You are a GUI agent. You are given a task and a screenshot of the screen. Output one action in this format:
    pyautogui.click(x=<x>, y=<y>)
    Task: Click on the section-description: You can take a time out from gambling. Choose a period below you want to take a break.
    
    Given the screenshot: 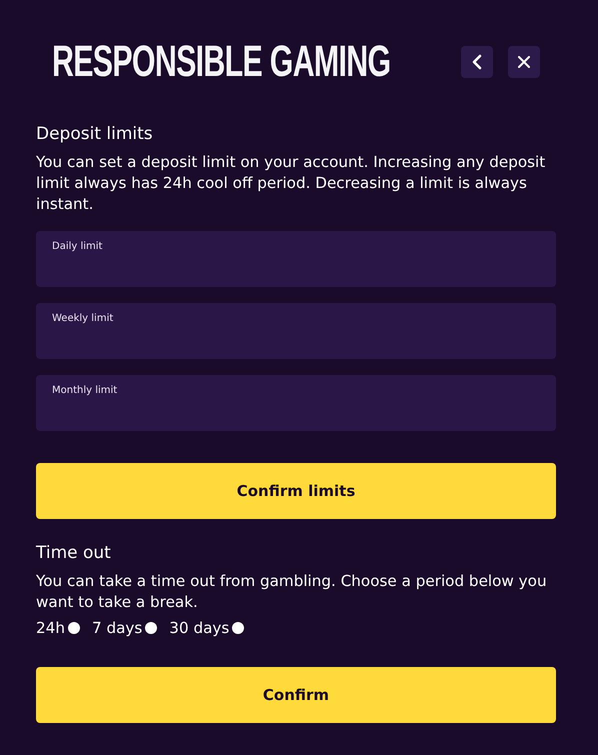 What is the action you would take?
    pyautogui.click(x=292, y=592)
    